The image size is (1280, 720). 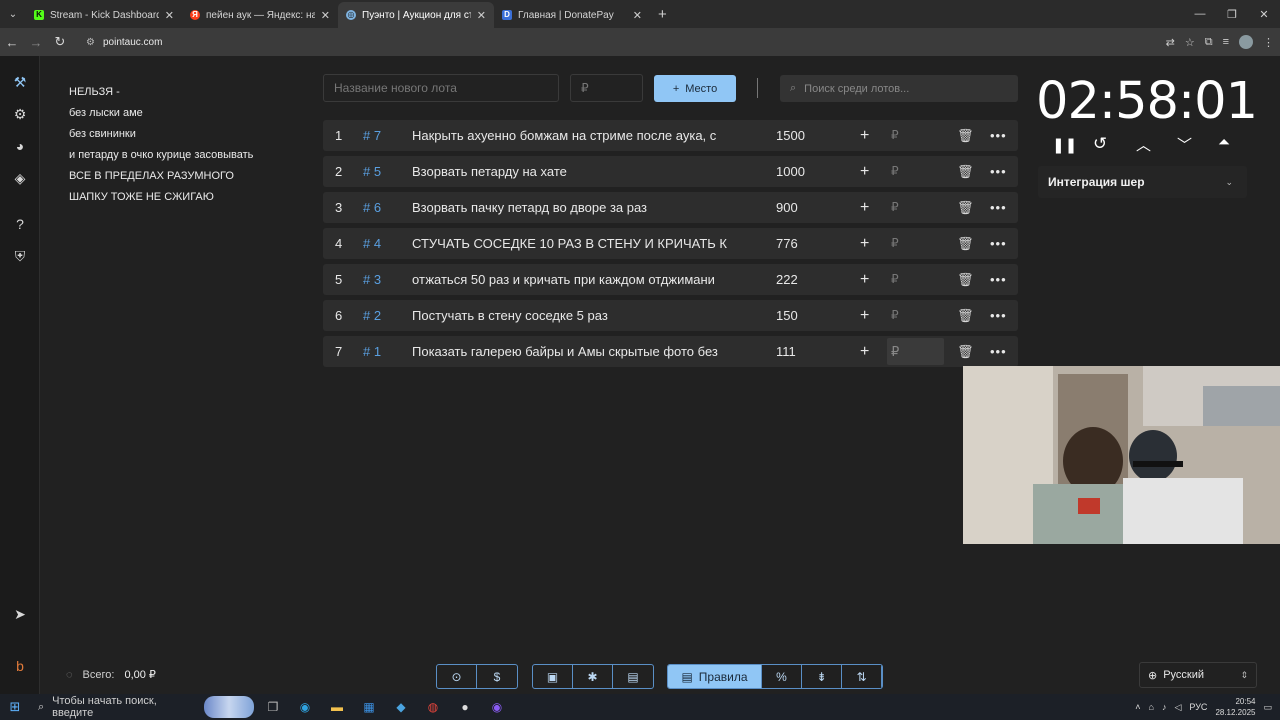 I want to click on browser-menu-icon: ⋮, so click(x=1268, y=42).